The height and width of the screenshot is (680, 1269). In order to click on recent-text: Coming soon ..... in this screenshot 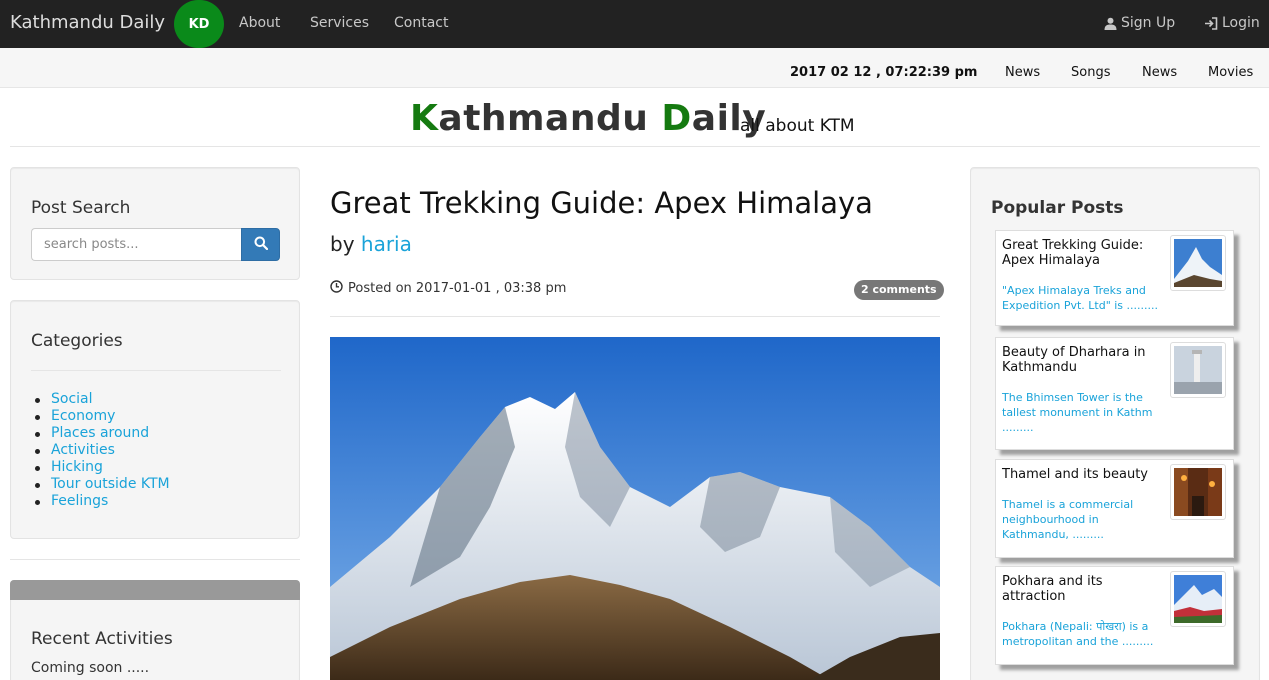, I will do `click(90, 668)`.